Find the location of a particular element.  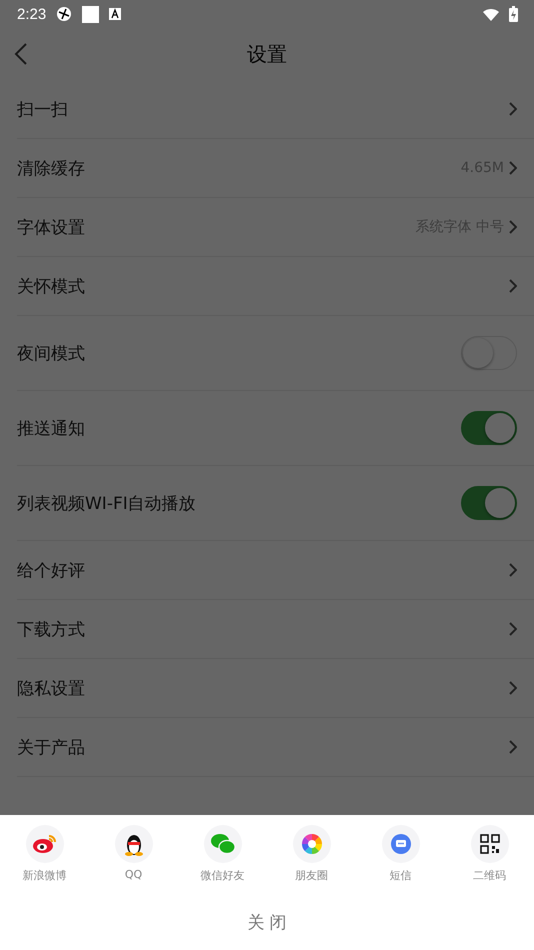

setting-label: 隐私设置 is located at coordinates (51, 689).